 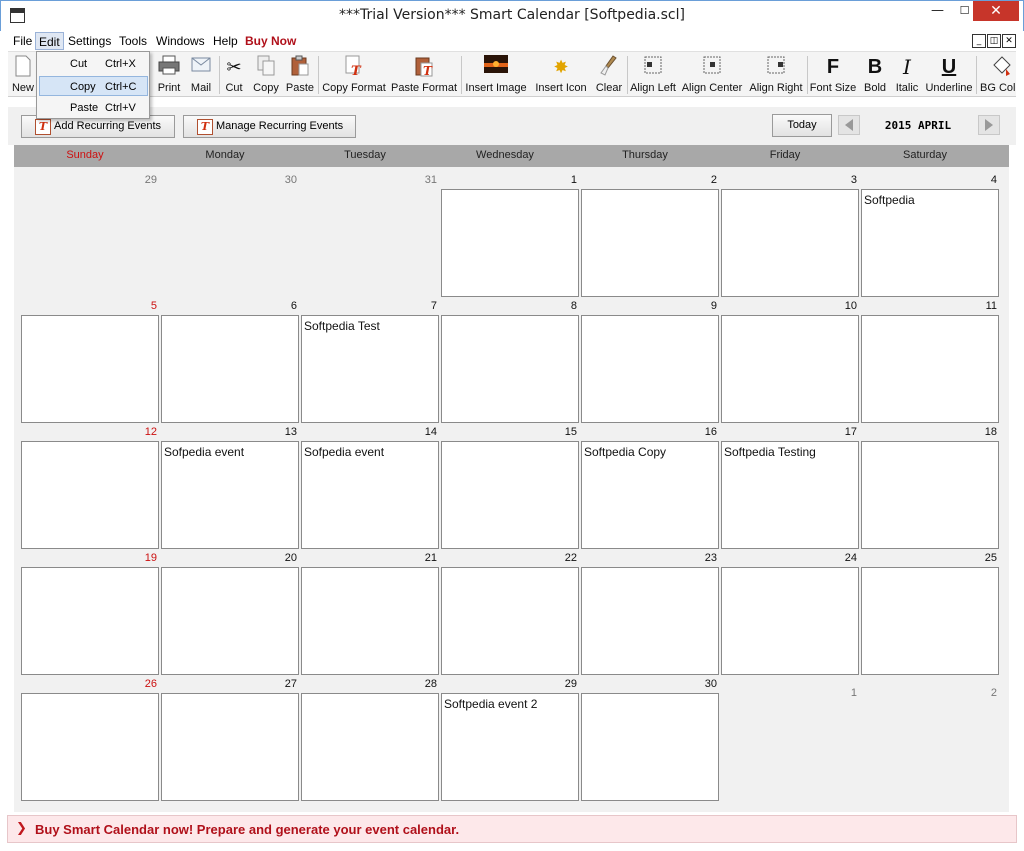 What do you see at coordinates (925, 155) in the screenshot?
I see `weekday-saturday: Saturday` at bounding box center [925, 155].